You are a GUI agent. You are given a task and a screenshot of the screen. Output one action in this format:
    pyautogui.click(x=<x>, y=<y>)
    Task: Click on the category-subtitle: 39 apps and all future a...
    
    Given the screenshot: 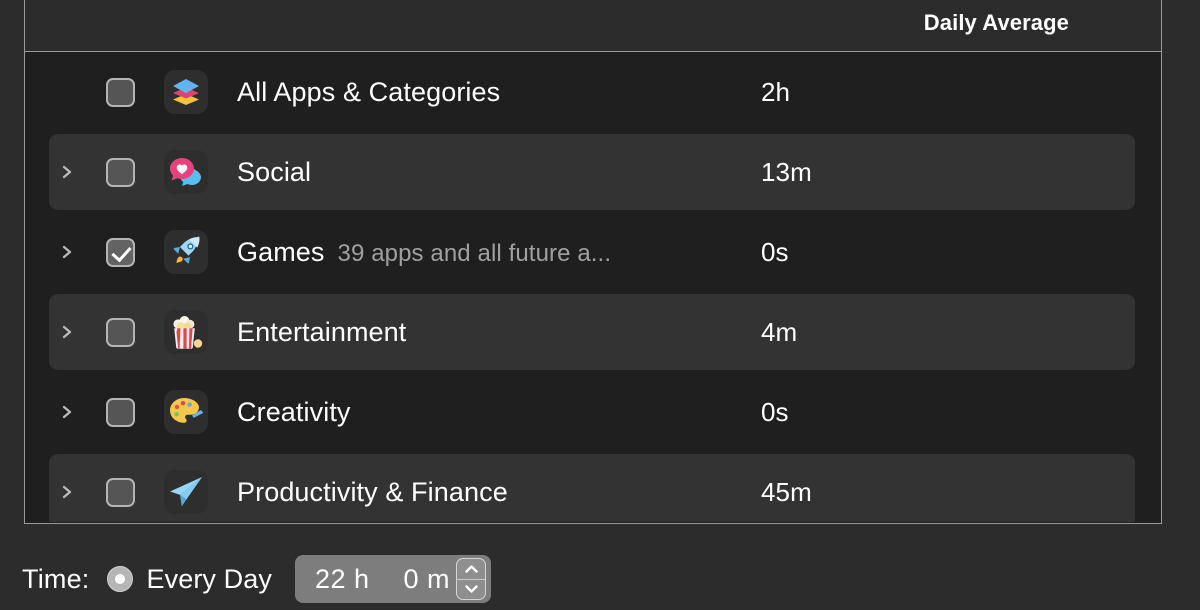 What is the action you would take?
    pyautogui.click(x=474, y=253)
    